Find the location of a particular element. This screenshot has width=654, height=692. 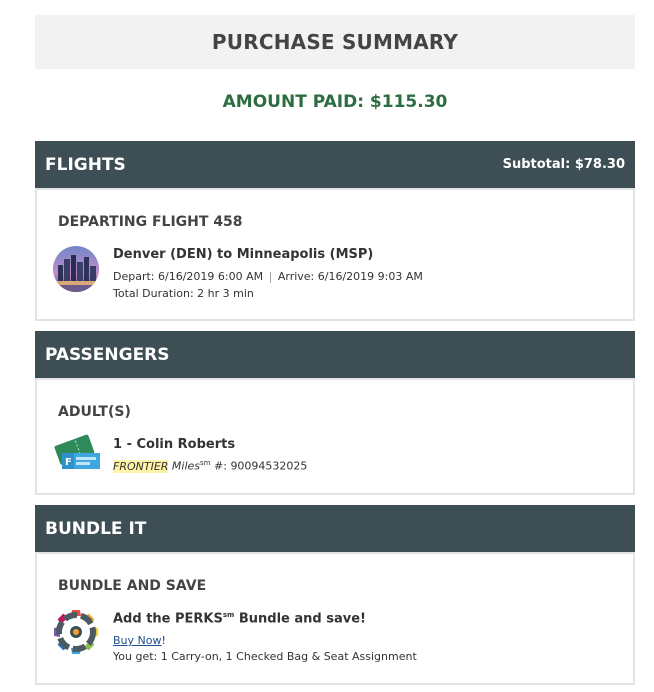

frequent-flyer-line: FRONTIER Milessm #: 90094532025 is located at coordinates (210, 466).